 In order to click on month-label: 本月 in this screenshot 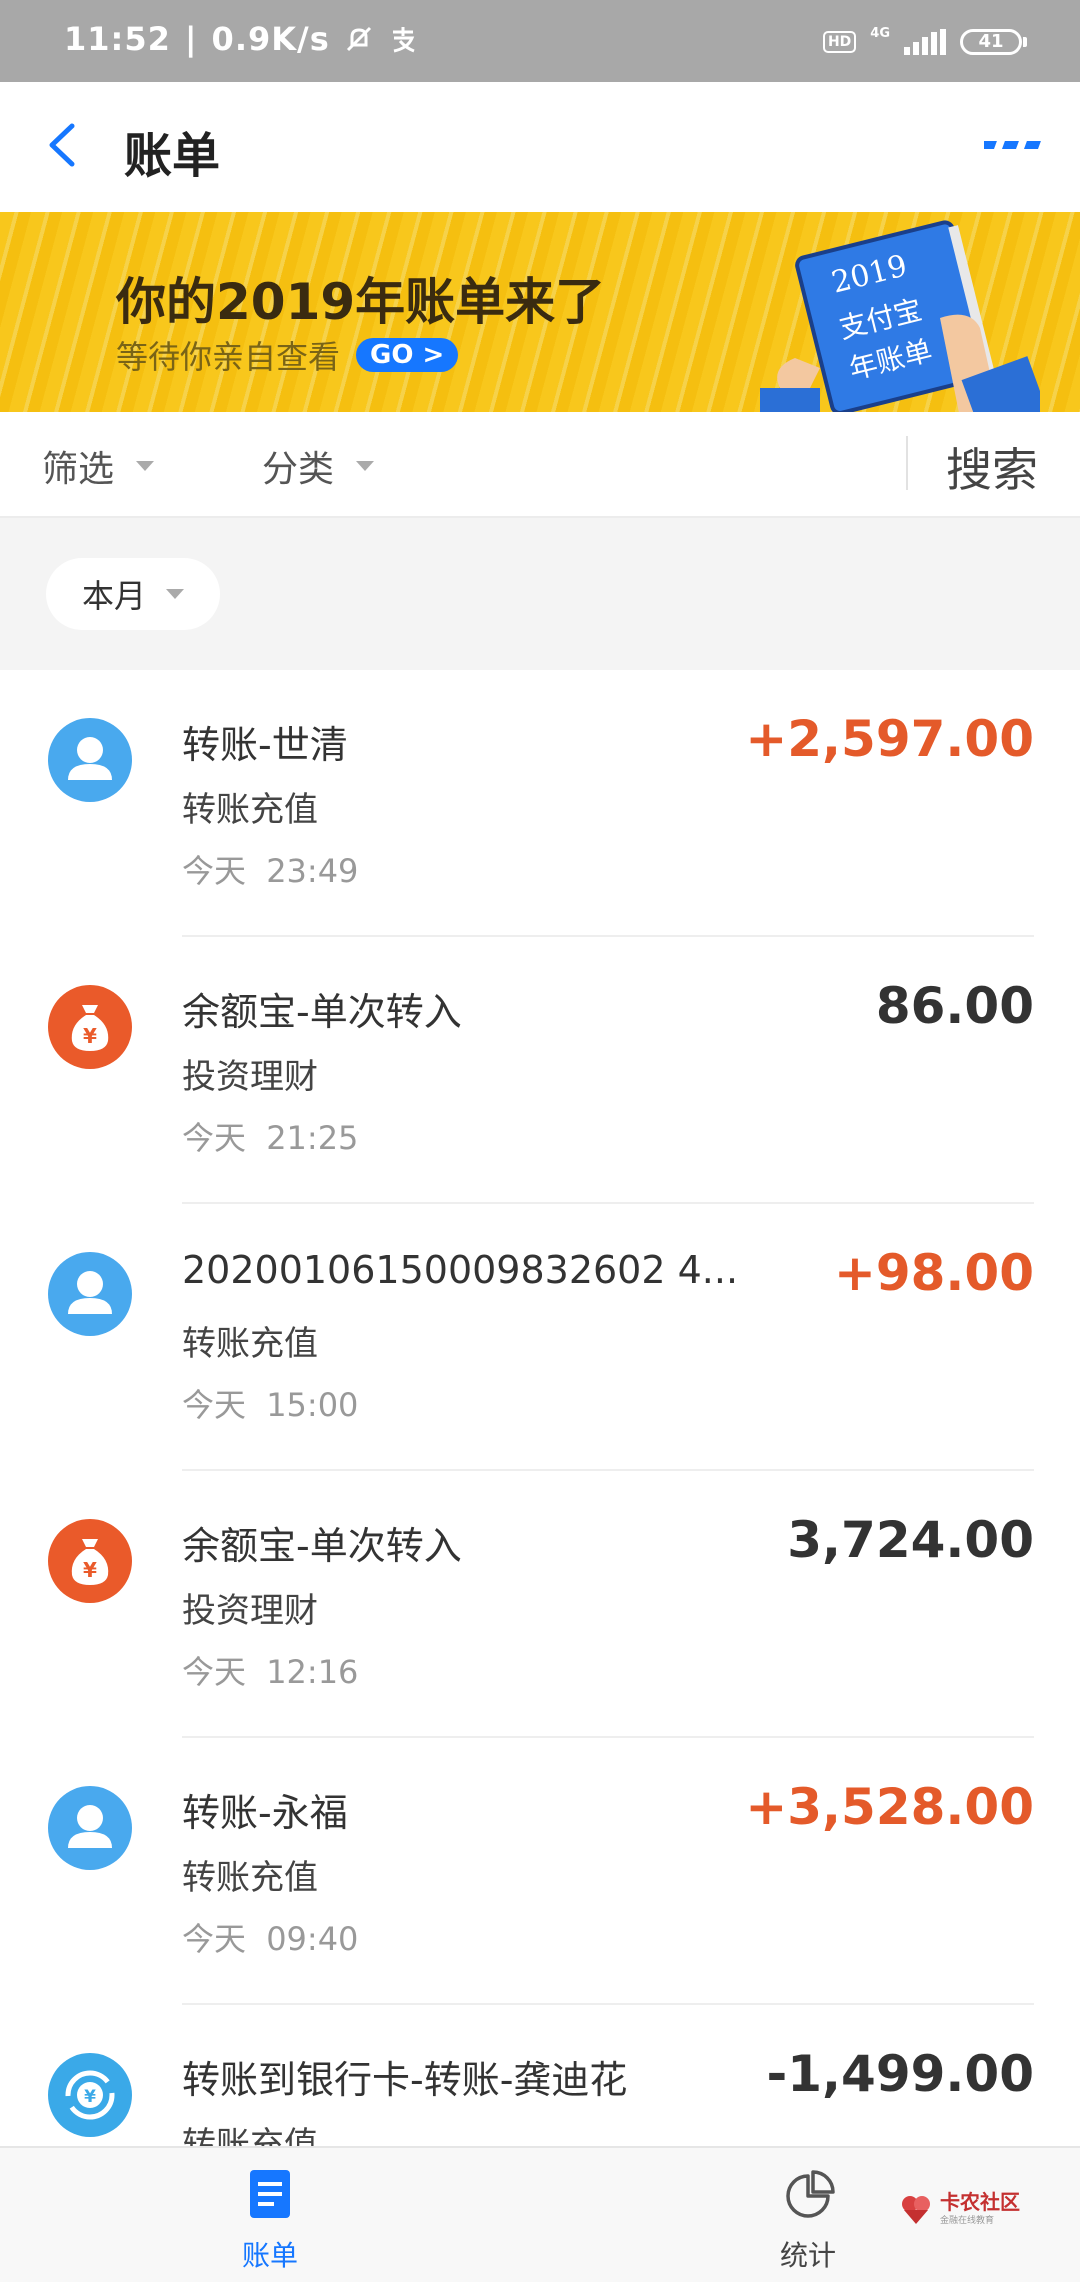, I will do `click(113, 596)`.